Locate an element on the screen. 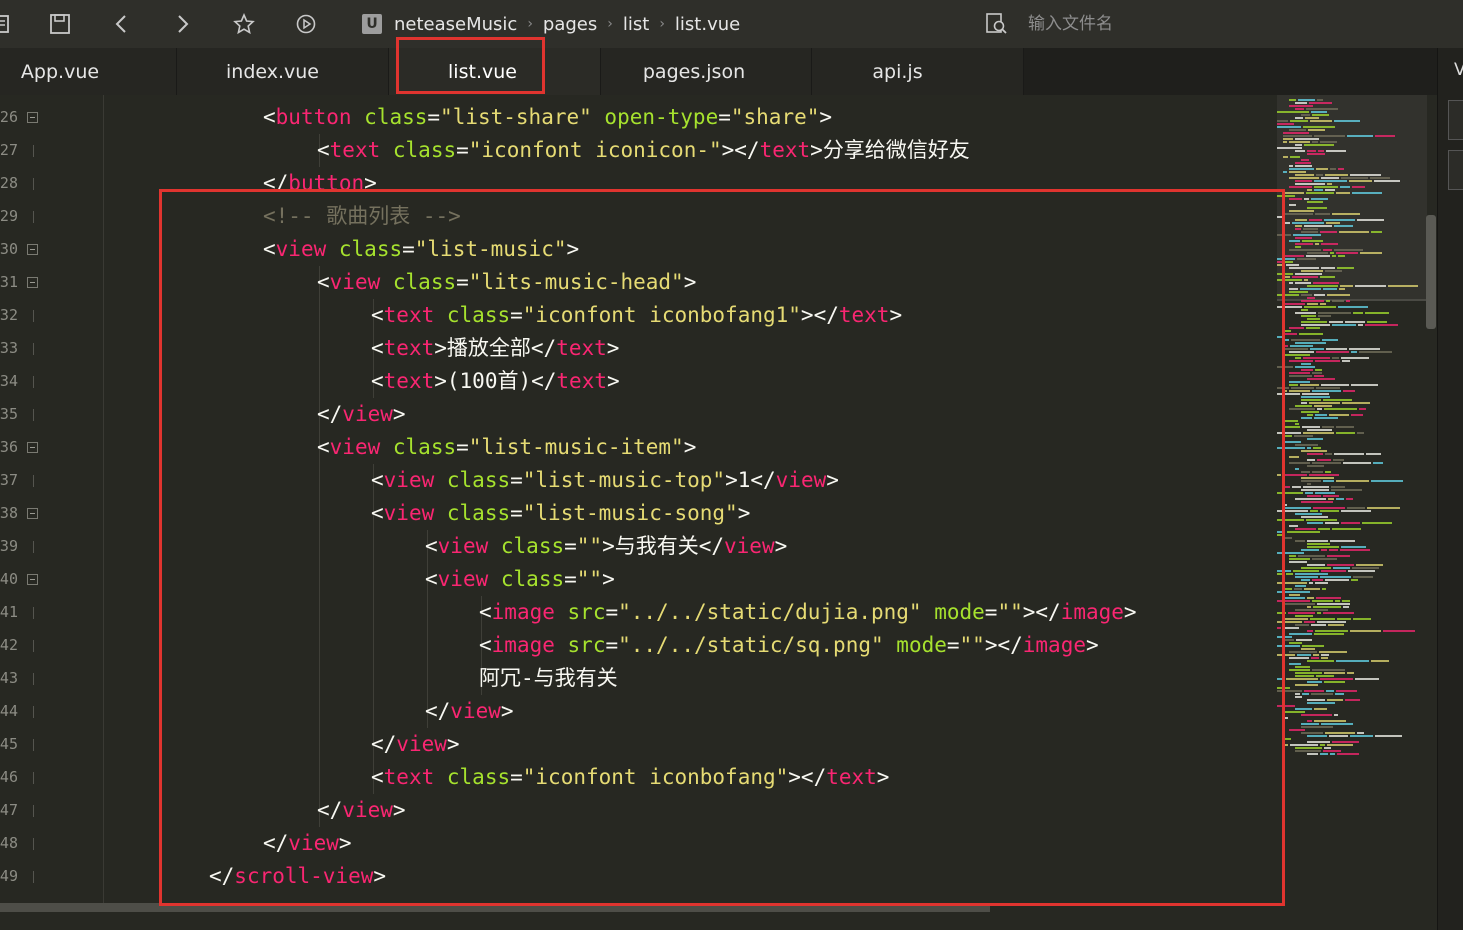 The height and width of the screenshot is (930, 1463). breadcrumb-item-pages: pages is located at coordinates (570, 24).